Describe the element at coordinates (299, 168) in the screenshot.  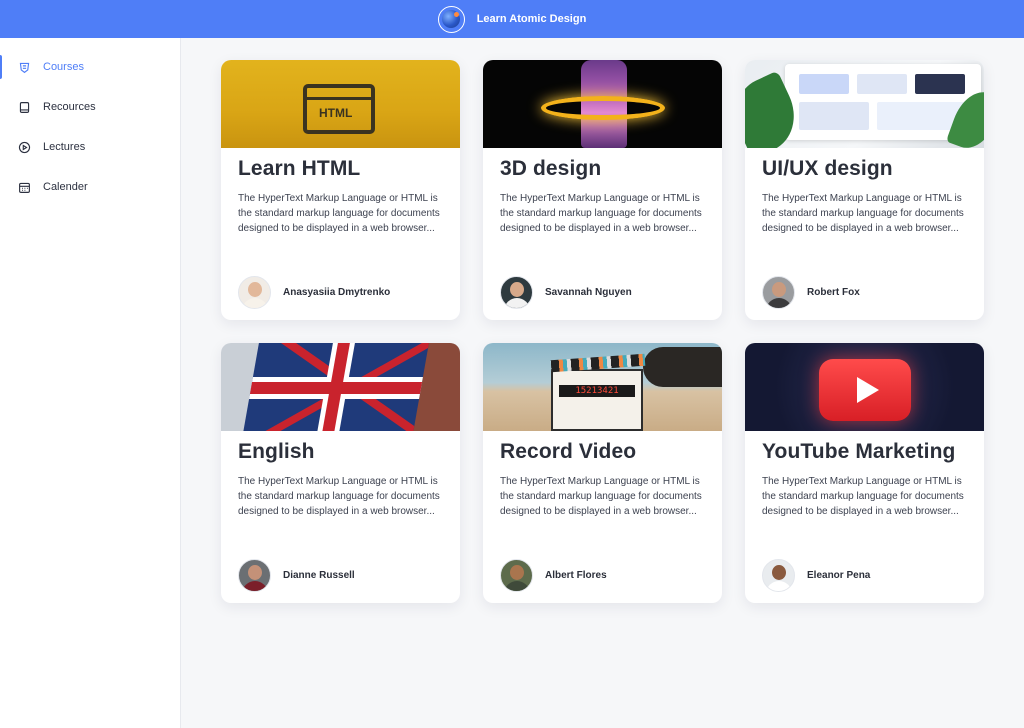
I see `course-title: Learn HTML` at that location.